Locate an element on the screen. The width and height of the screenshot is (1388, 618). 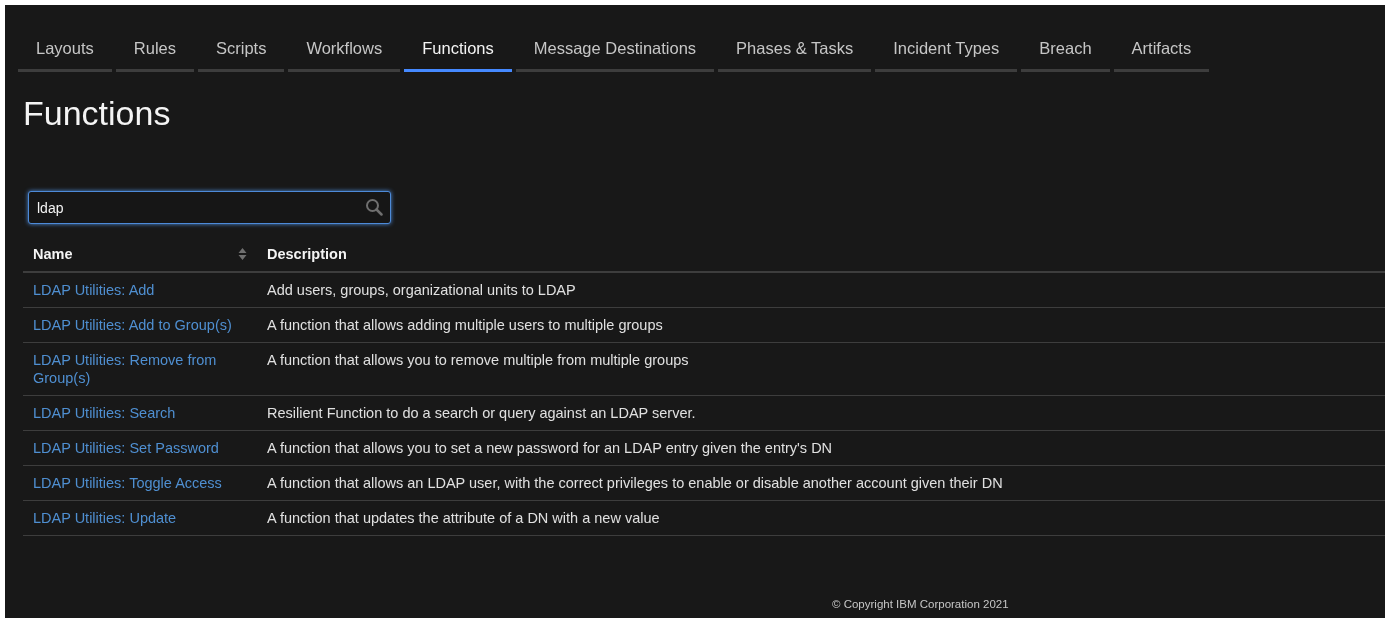
function-link: LDAP Utilities: Toggle Access is located at coordinates (140, 483).